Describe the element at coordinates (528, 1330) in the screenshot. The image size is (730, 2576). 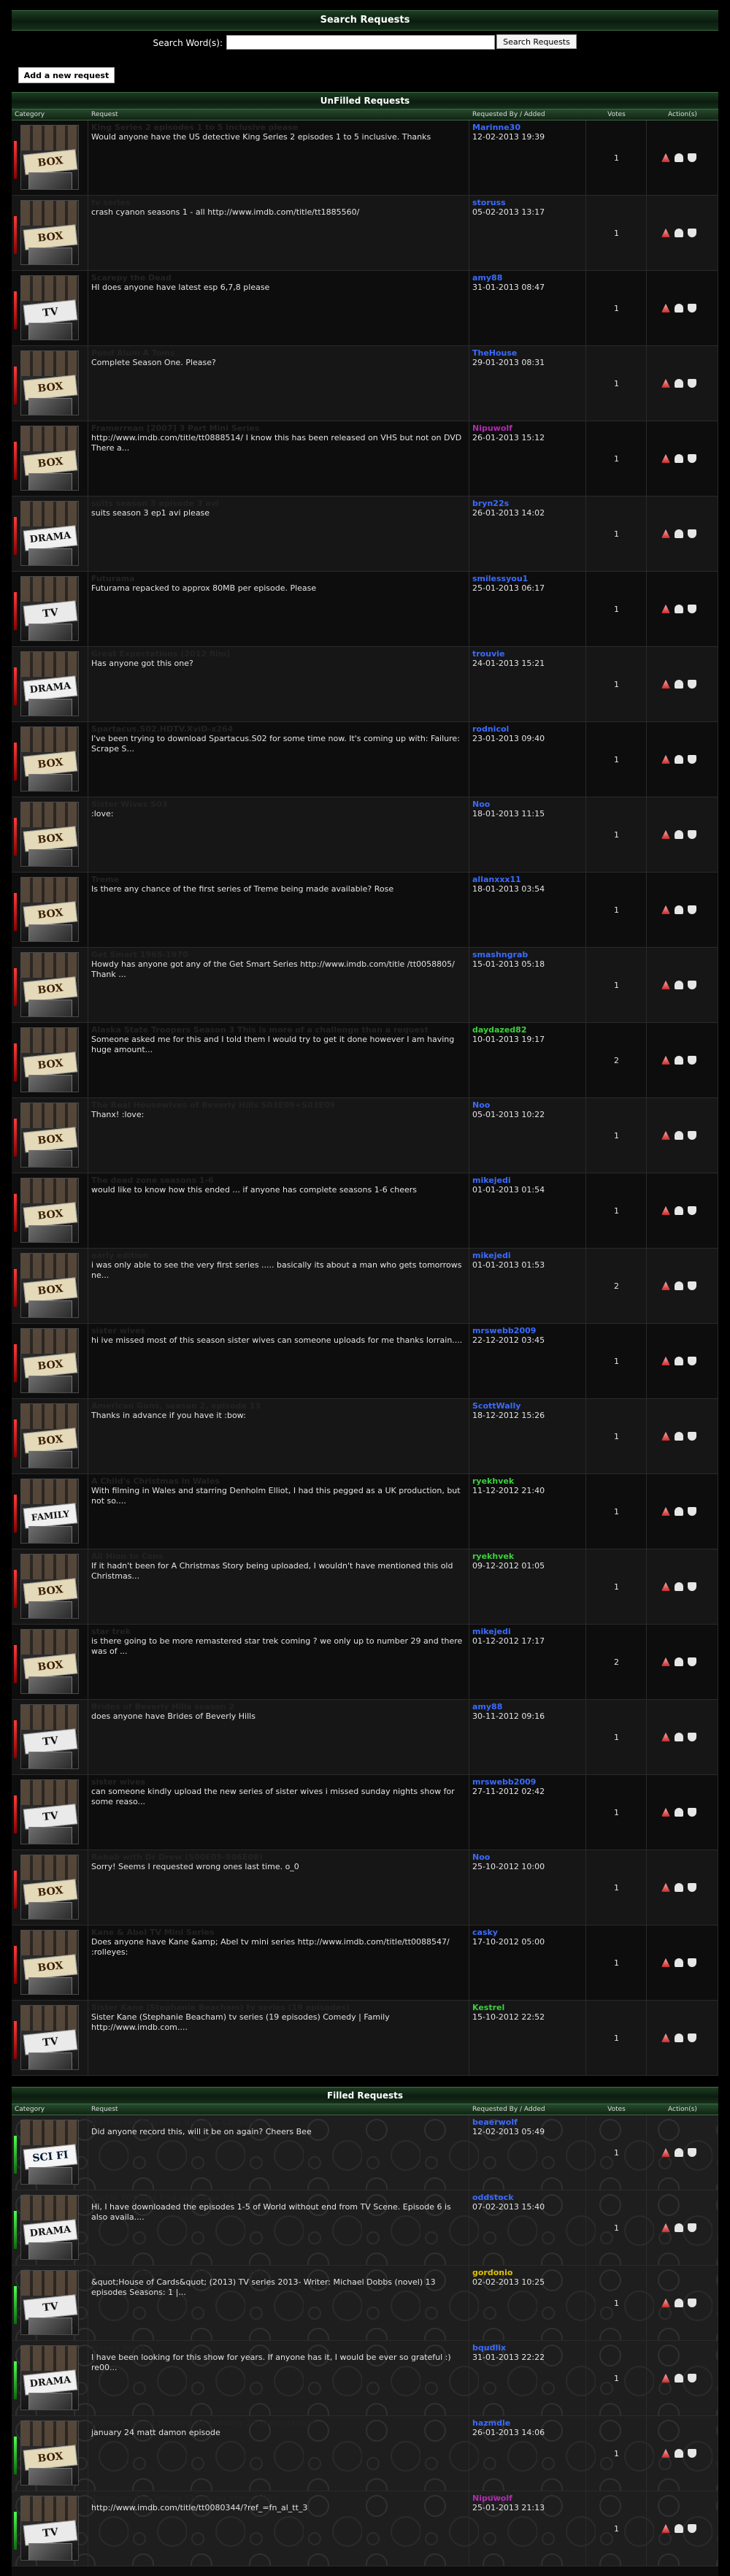
I see `requester-username: mrswebb2009` at that location.